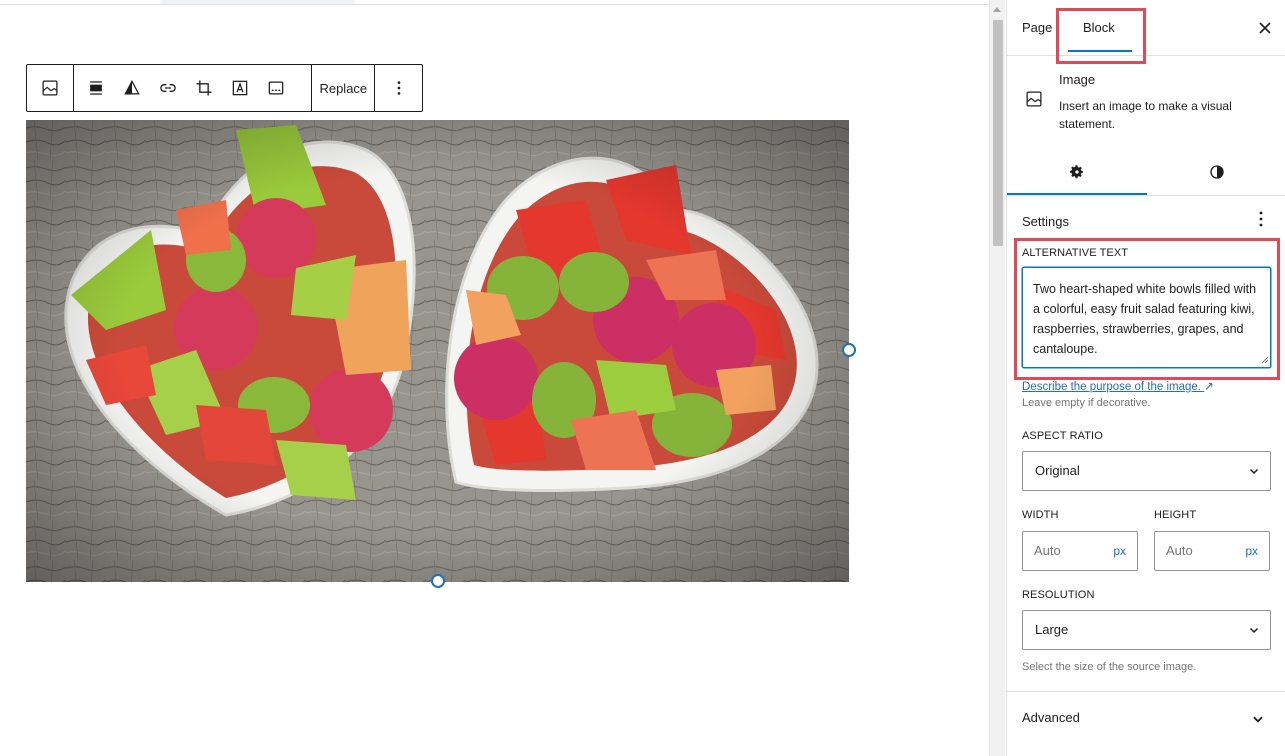 The height and width of the screenshot is (756, 1285). What do you see at coordinates (1251, 551) in the screenshot?
I see `height-unit: px` at bounding box center [1251, 551].